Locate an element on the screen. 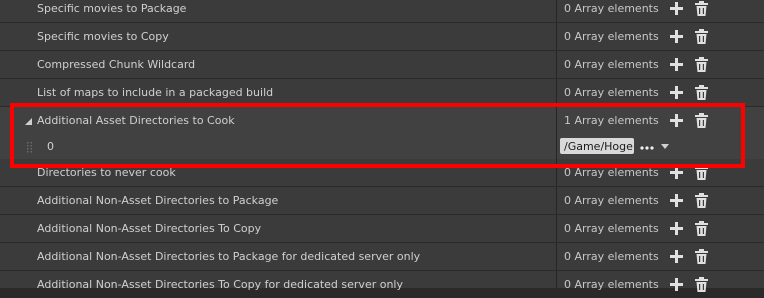 The height and width of the screenshot is (298, 764). array-element-index: 0 is located at coordinates (50, 146).